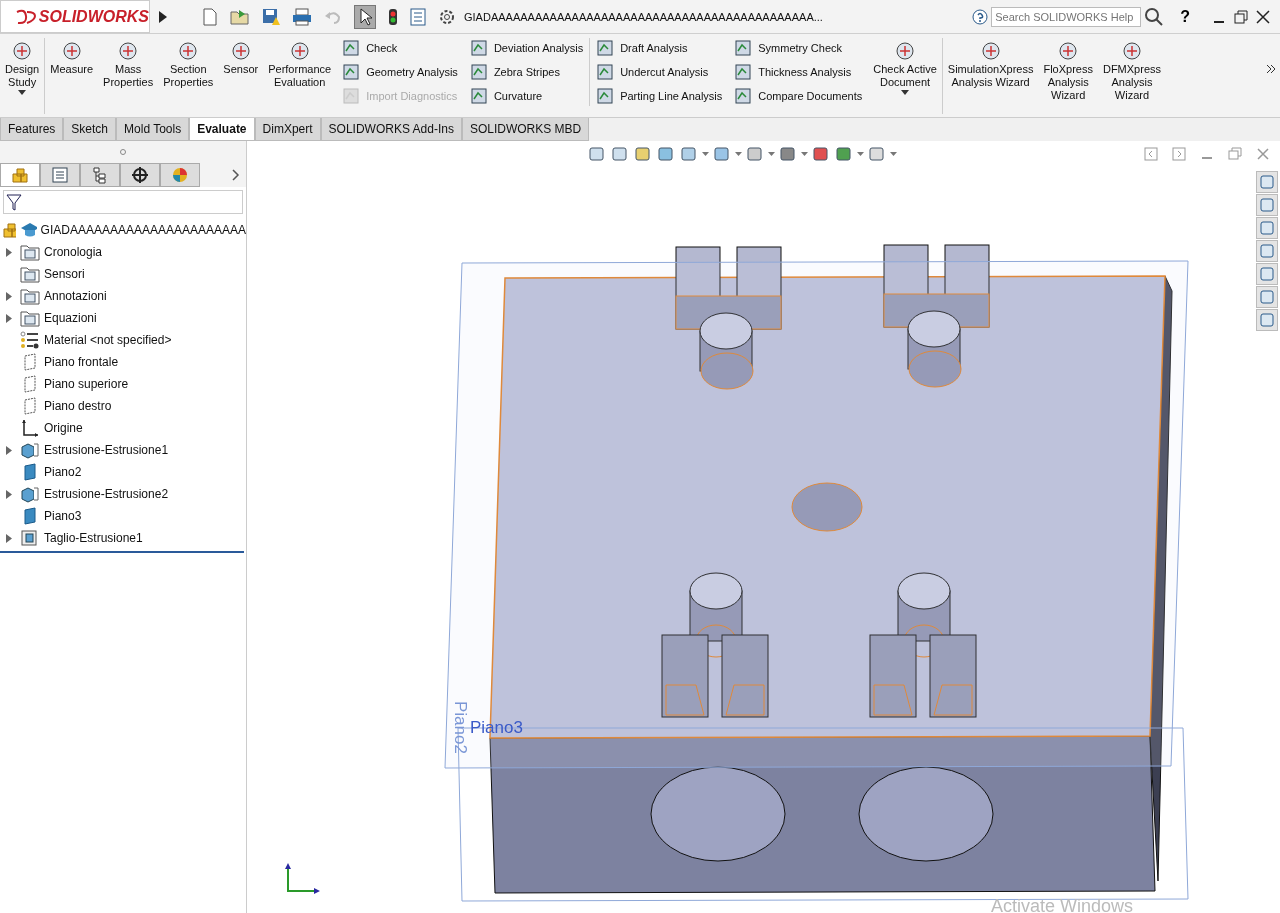  I want to click on ribbon-tab: Sketch, so click(90, 129).